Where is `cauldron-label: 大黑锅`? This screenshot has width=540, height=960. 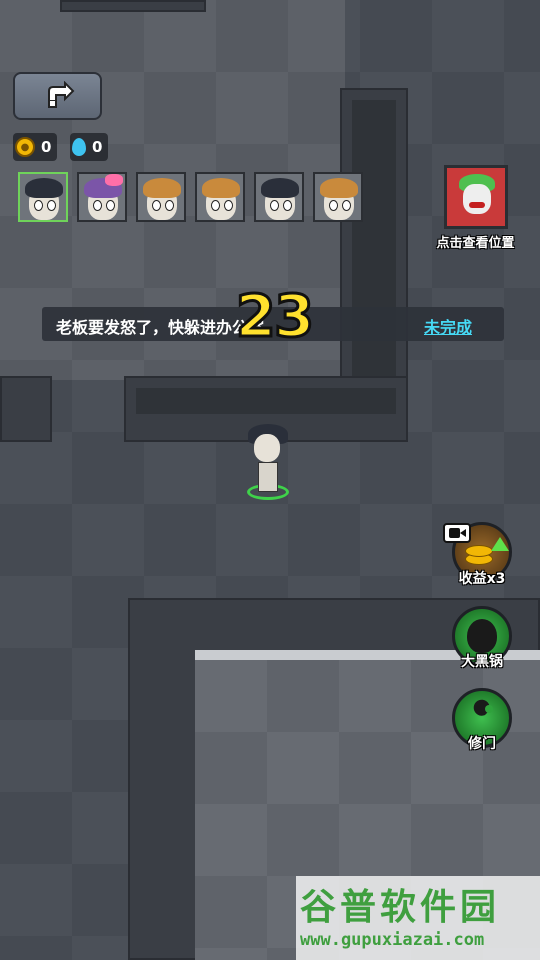 cauldron-label: 大黑锅 is located at coordinates (482, 662).